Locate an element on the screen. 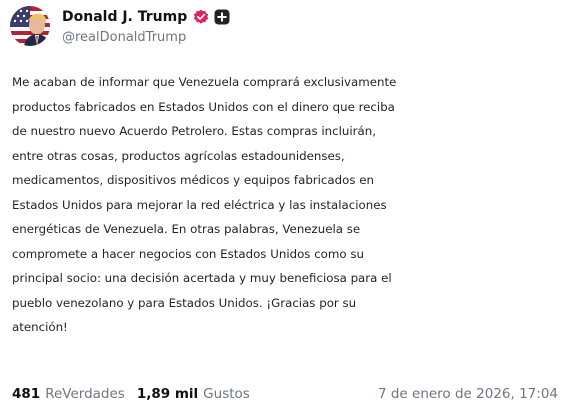 The image size is (570, 413). reposts-label: ReVerdades is located at coordinates (85, 394).